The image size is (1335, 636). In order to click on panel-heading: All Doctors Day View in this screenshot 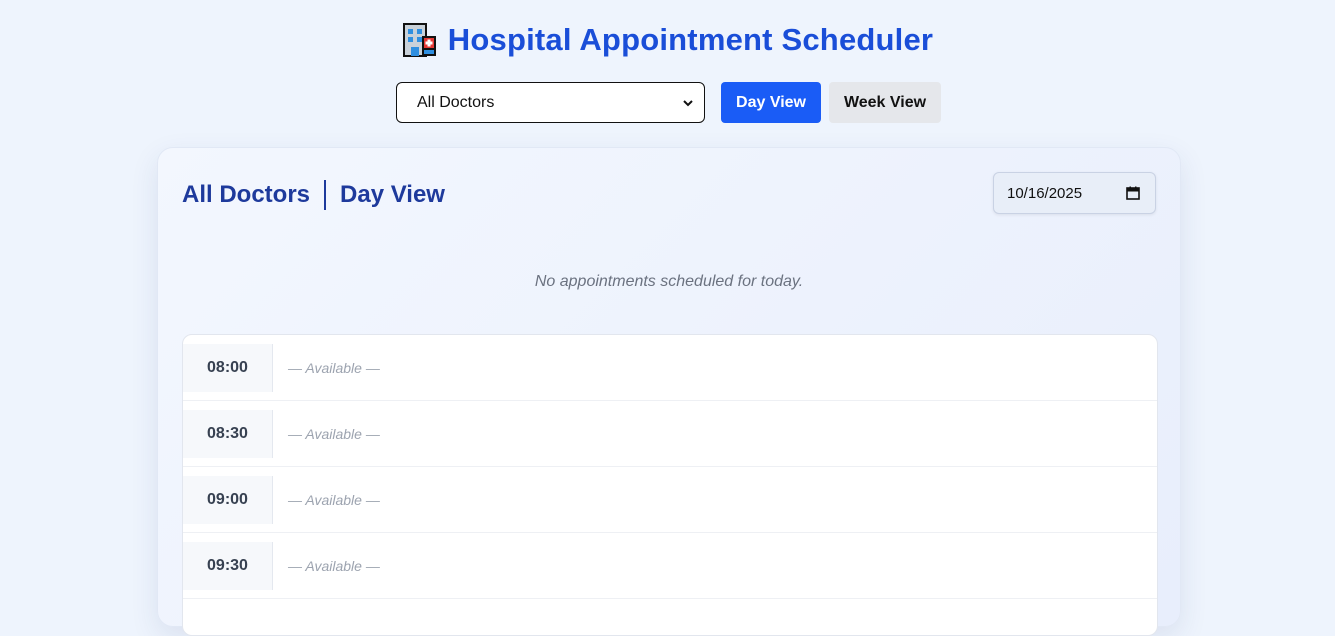, I will do `click(313, 195)`.